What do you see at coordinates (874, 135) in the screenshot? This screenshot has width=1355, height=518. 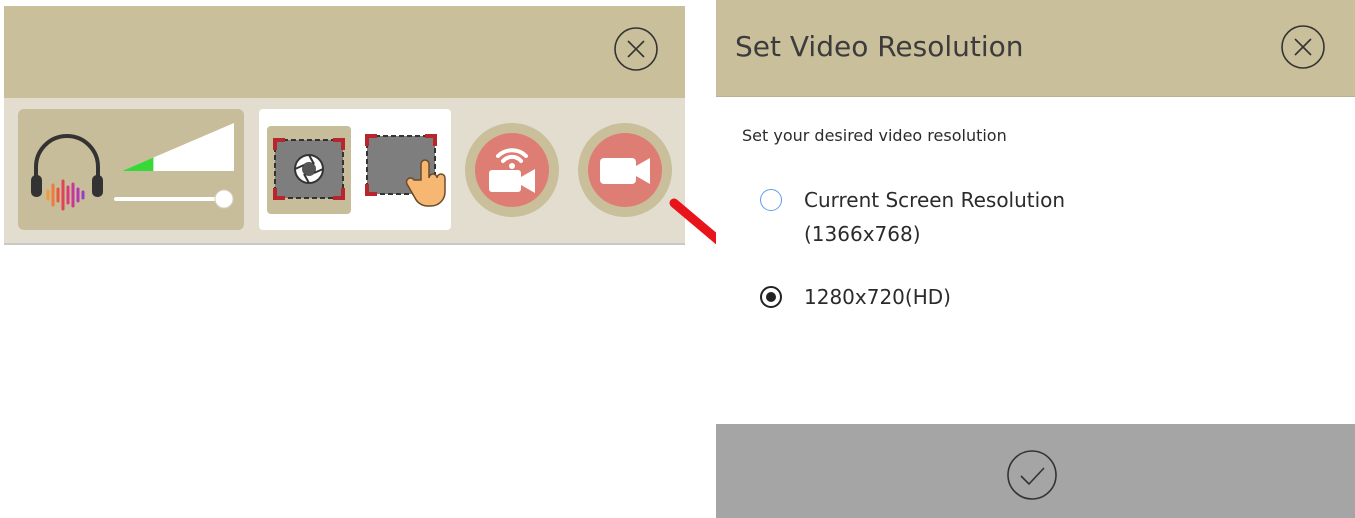 I see `dialog-subtitle: Set your desired video resolution` at bounding box center [874, 135].